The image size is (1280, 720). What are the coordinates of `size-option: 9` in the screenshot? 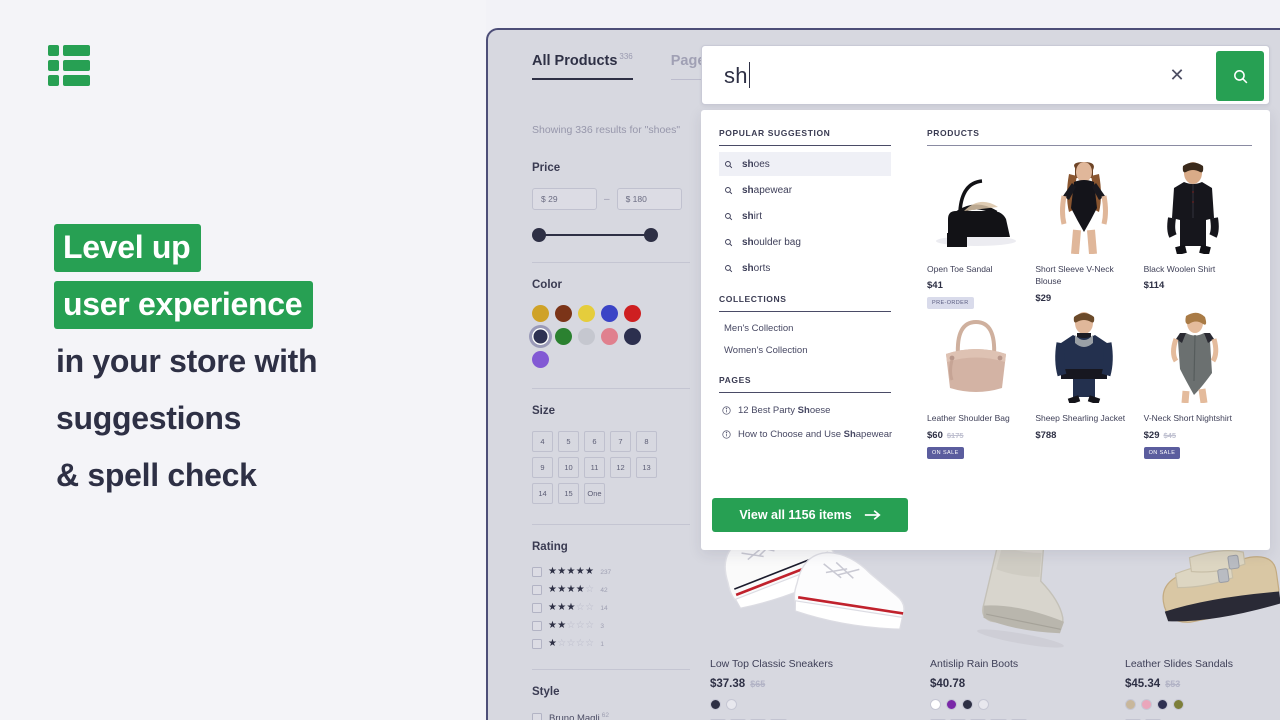 It's located at (542, 467).